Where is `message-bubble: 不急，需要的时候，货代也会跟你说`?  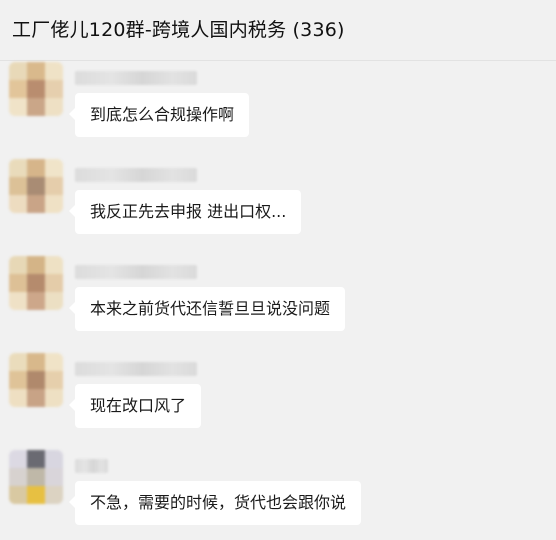
message-bubble: 不急，需要的时候，货代也会跟你说 is located at coordinates (215, 503).